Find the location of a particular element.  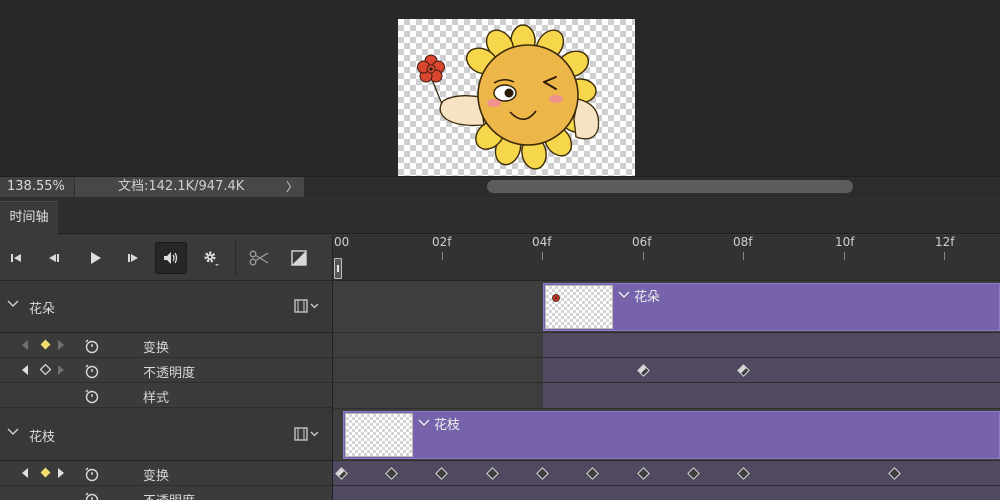

playback-controls is located at coordinates (166, 258).